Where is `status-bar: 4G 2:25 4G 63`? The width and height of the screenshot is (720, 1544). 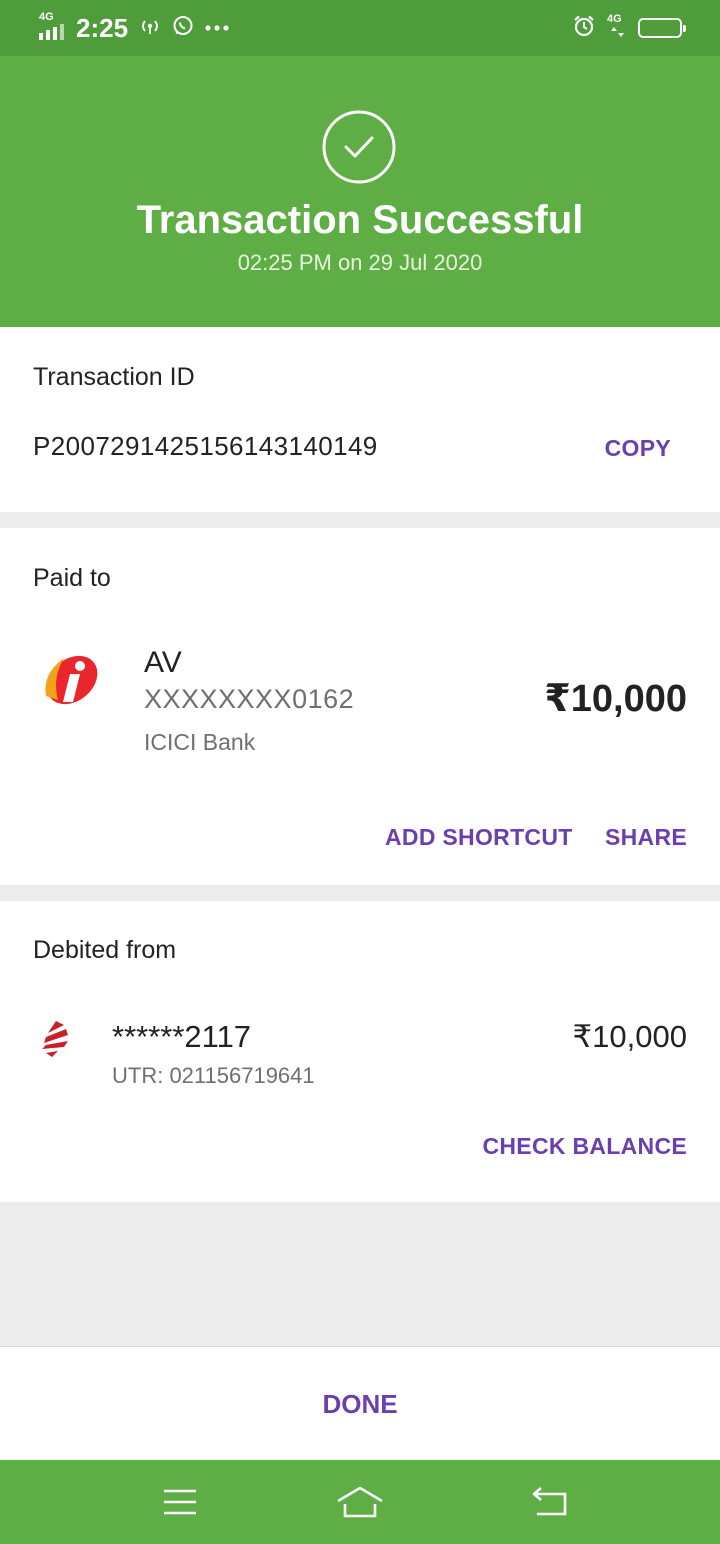 status-bar: 4G 2:25 4G 63 is located at coordinates (360, 28).